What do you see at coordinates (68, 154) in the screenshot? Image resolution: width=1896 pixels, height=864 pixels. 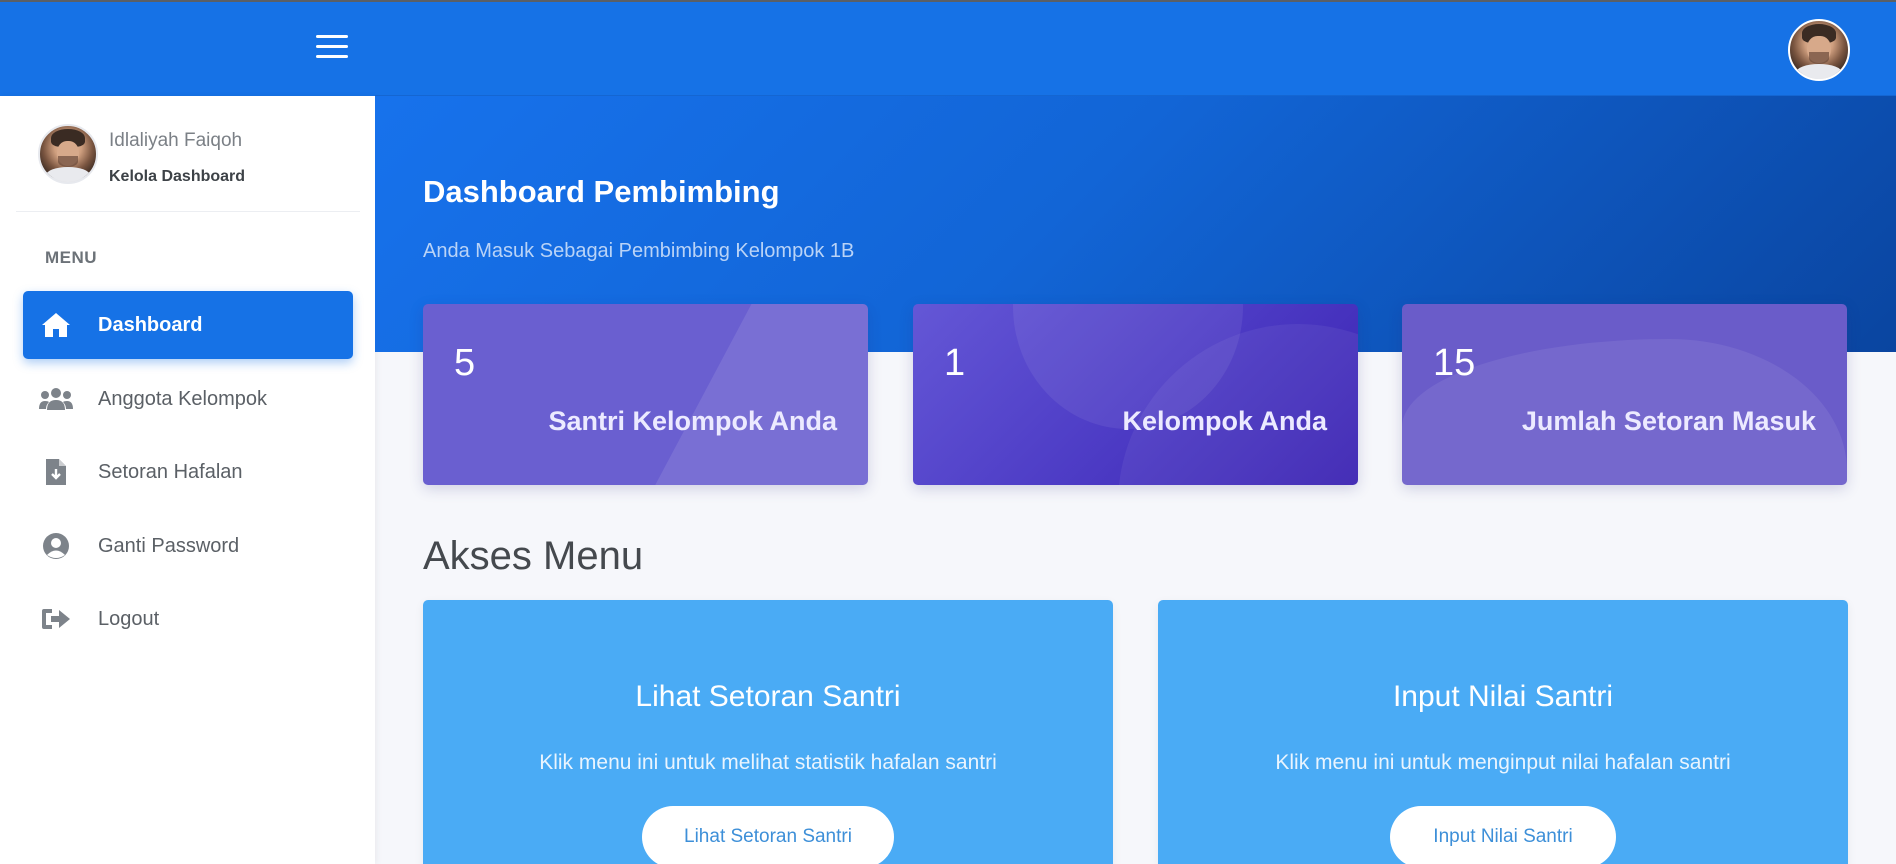 I see `avatar` at bounding box center [68, 154].